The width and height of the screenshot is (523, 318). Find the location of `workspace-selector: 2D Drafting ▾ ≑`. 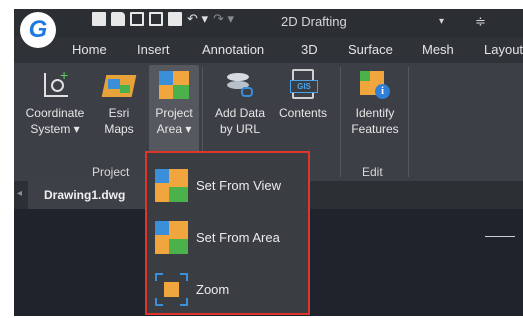

workspace-selector: 2D Drafting ▾ ≑ is located at coordinates (383, 22).